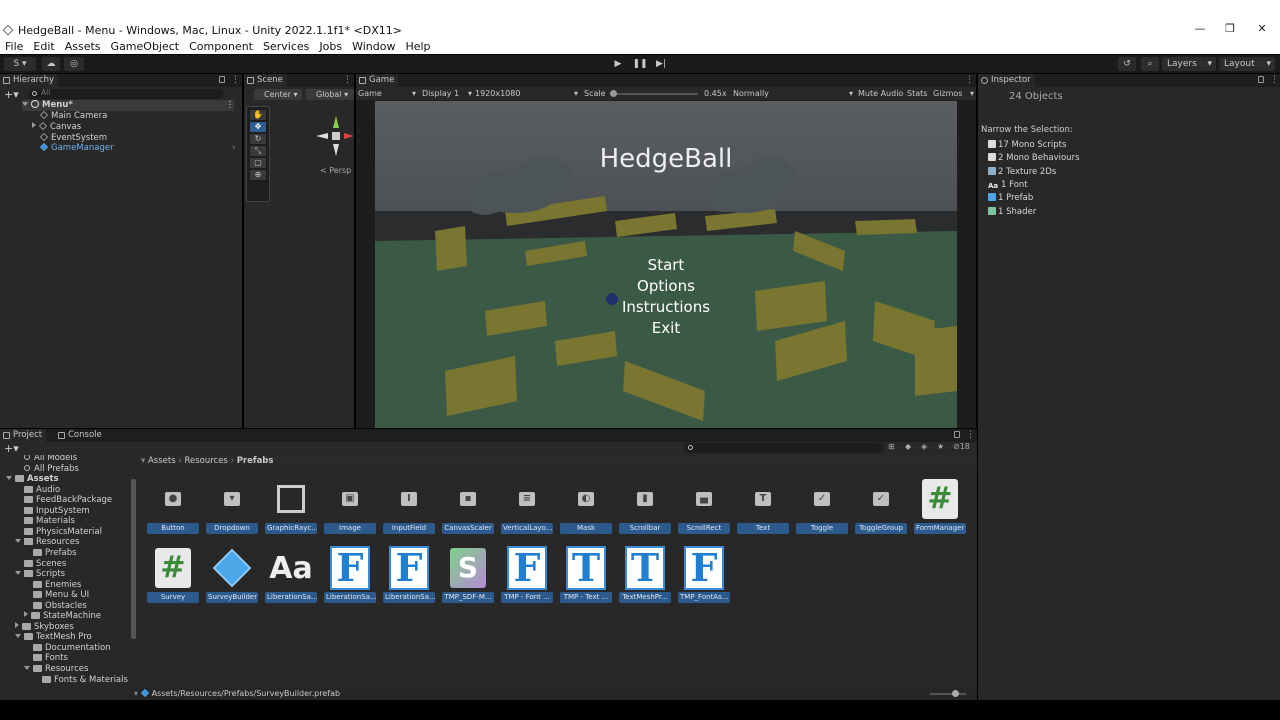 The height and width of the screenshot is (720, 1280). I want to click on asset-item: ● Button, so click(173, 506).